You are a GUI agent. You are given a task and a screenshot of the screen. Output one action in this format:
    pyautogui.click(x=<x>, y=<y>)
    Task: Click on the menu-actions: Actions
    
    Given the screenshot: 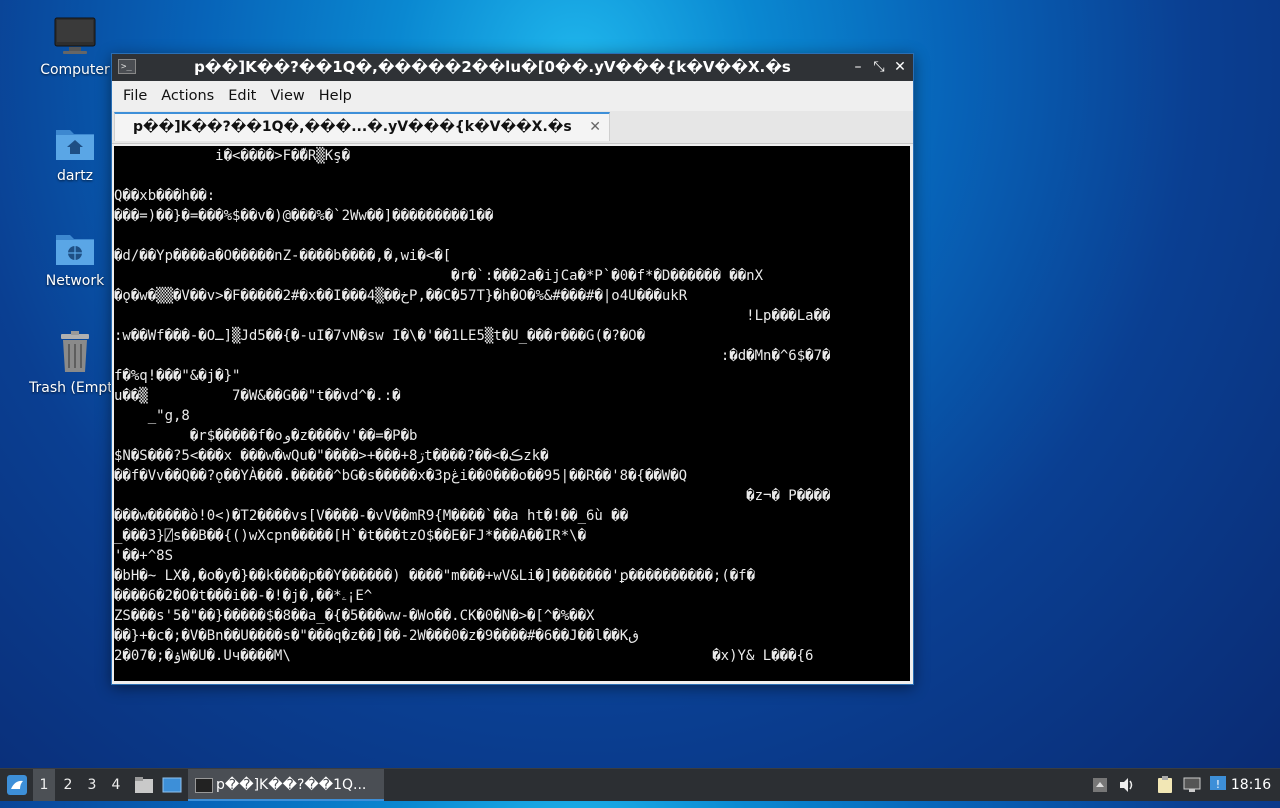 What is the action you would take?
    pyautogui.click(x=187, y=96)
    